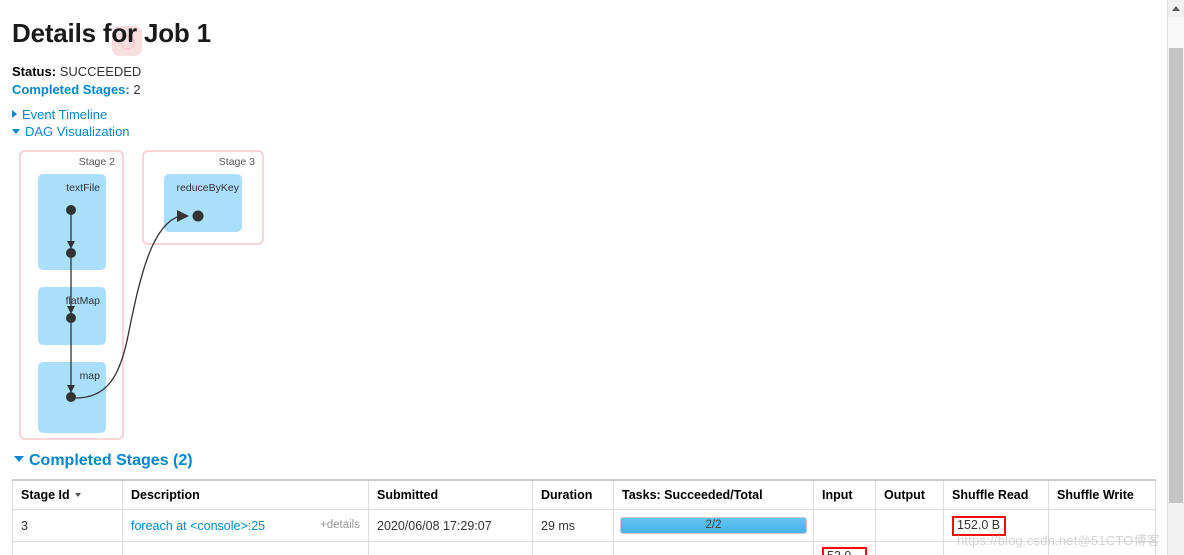 The image size is (1184, 555). Describe the element at coordinates (16, 131) in the screenshot. I see `chevron-down-icon` at that location.